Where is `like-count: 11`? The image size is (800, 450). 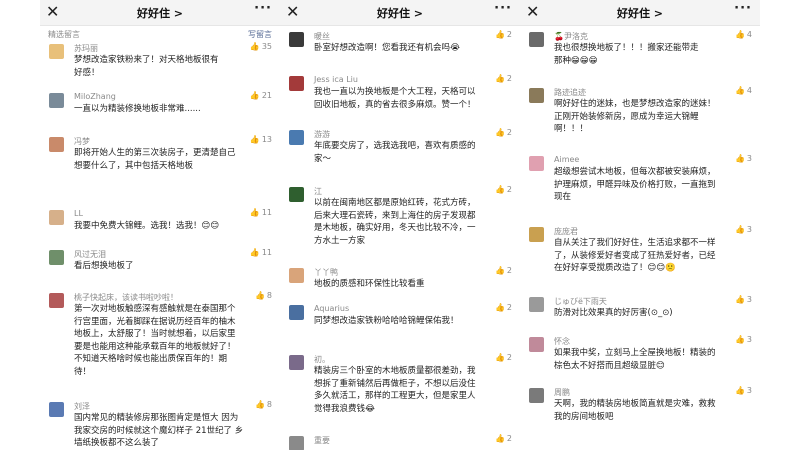
like-count: 11 is located at coordinates (266, 212).